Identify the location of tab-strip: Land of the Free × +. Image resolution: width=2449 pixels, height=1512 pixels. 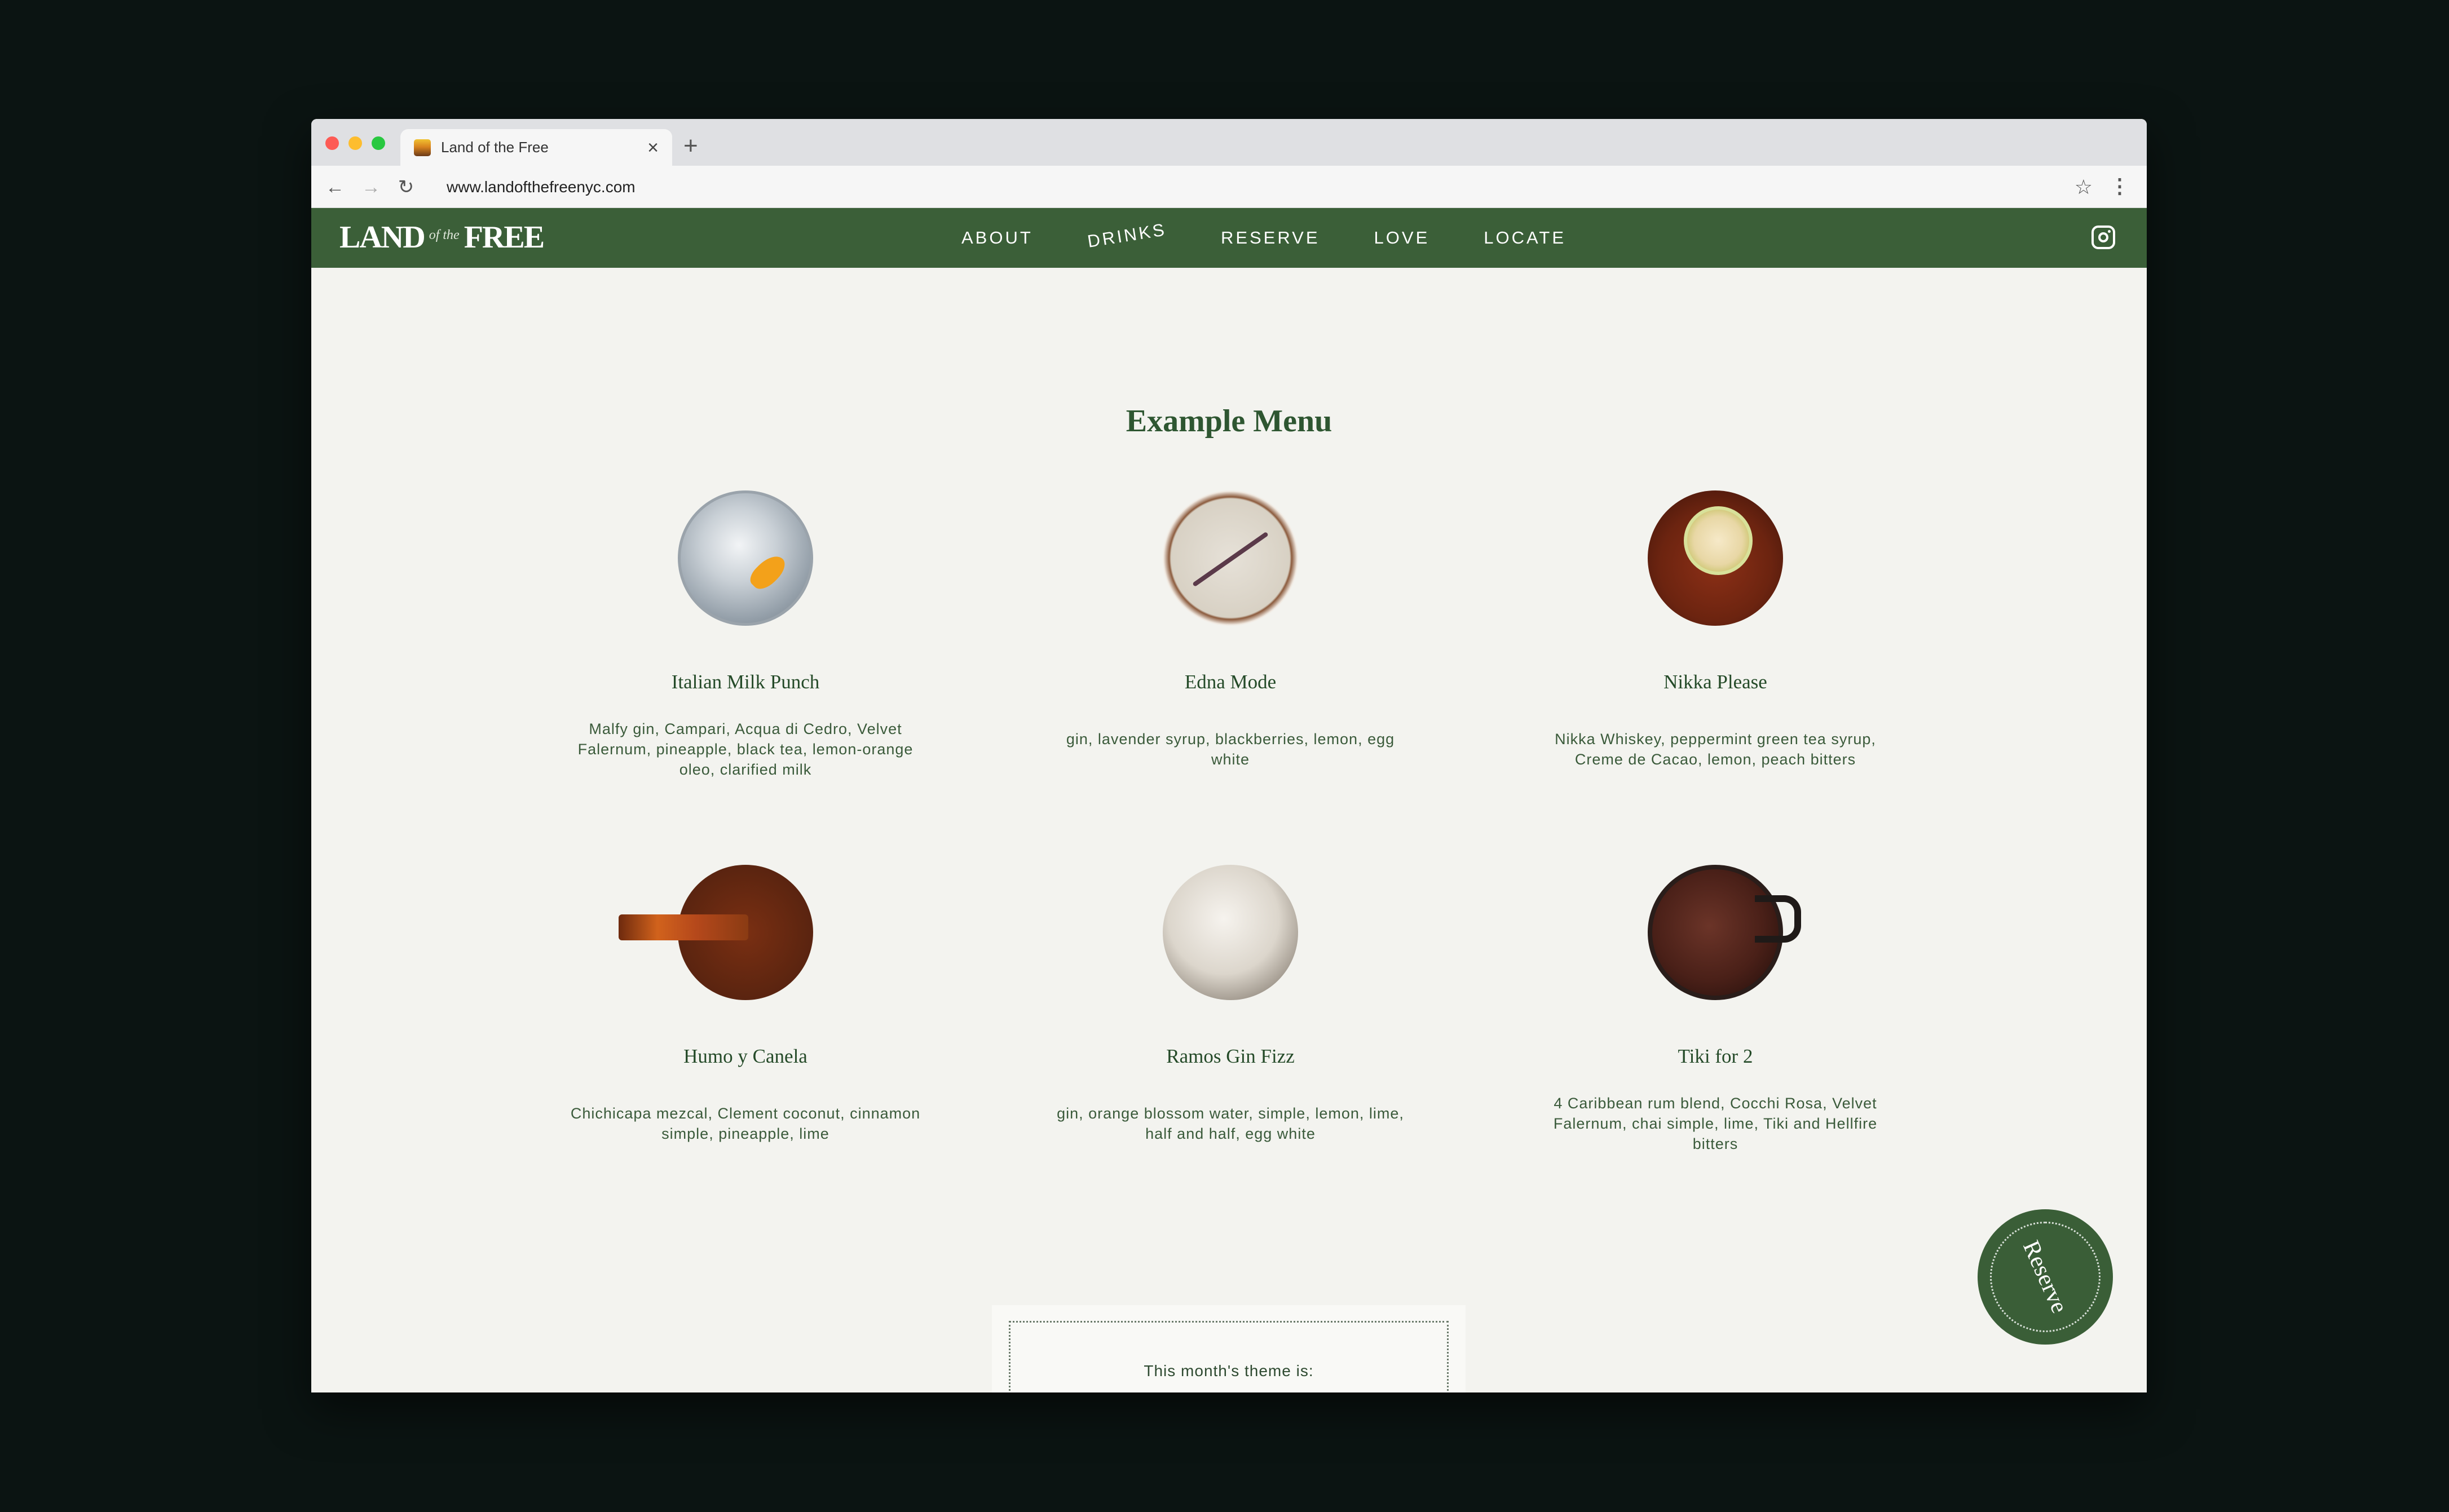
(1229, 142).